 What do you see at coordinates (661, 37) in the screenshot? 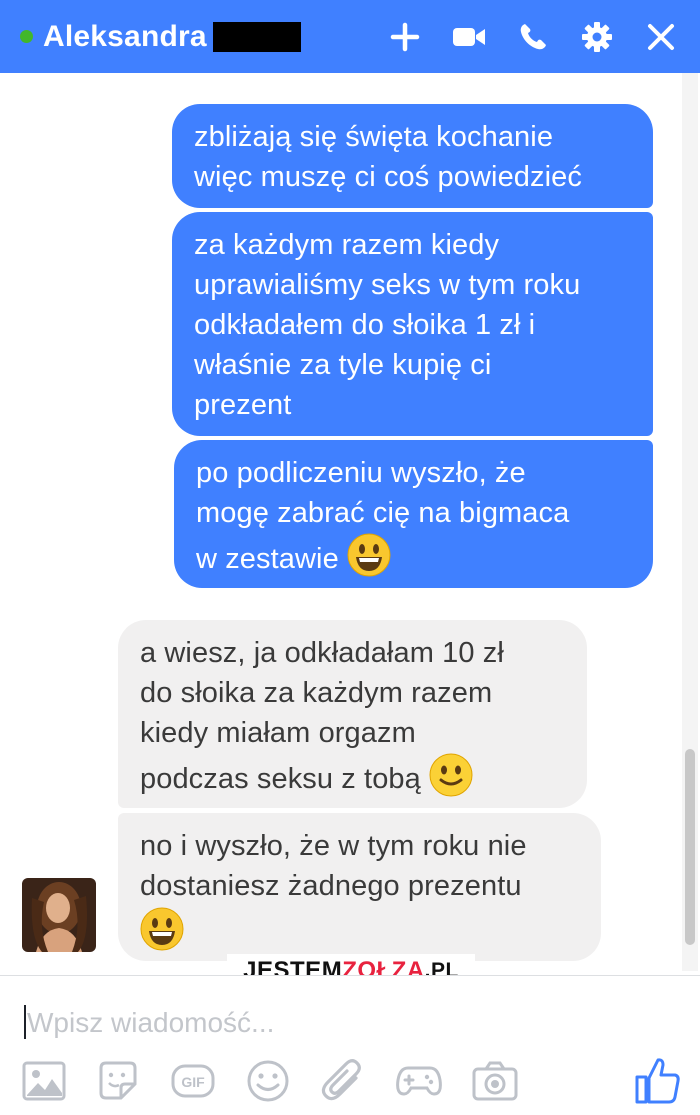
I see `close-icon` at bounding box center [661, 37].